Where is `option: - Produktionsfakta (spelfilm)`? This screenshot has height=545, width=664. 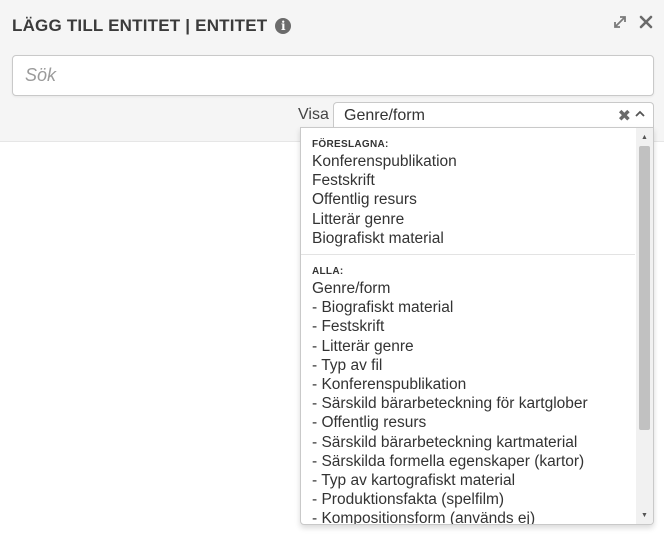
option: - Produktionsfakta (spelfilm) is located at coordinates (468, 499).